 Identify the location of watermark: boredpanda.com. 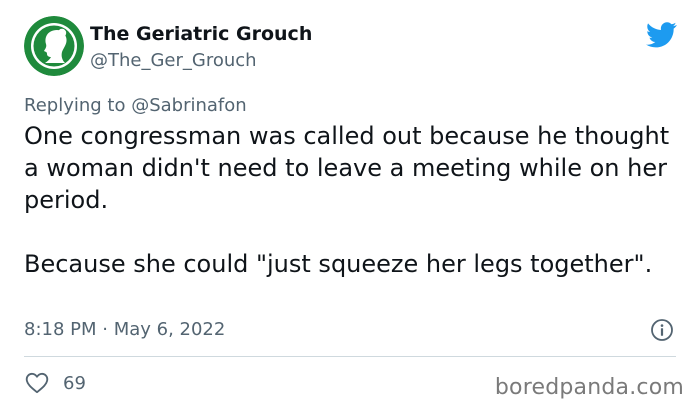
(589, 387).